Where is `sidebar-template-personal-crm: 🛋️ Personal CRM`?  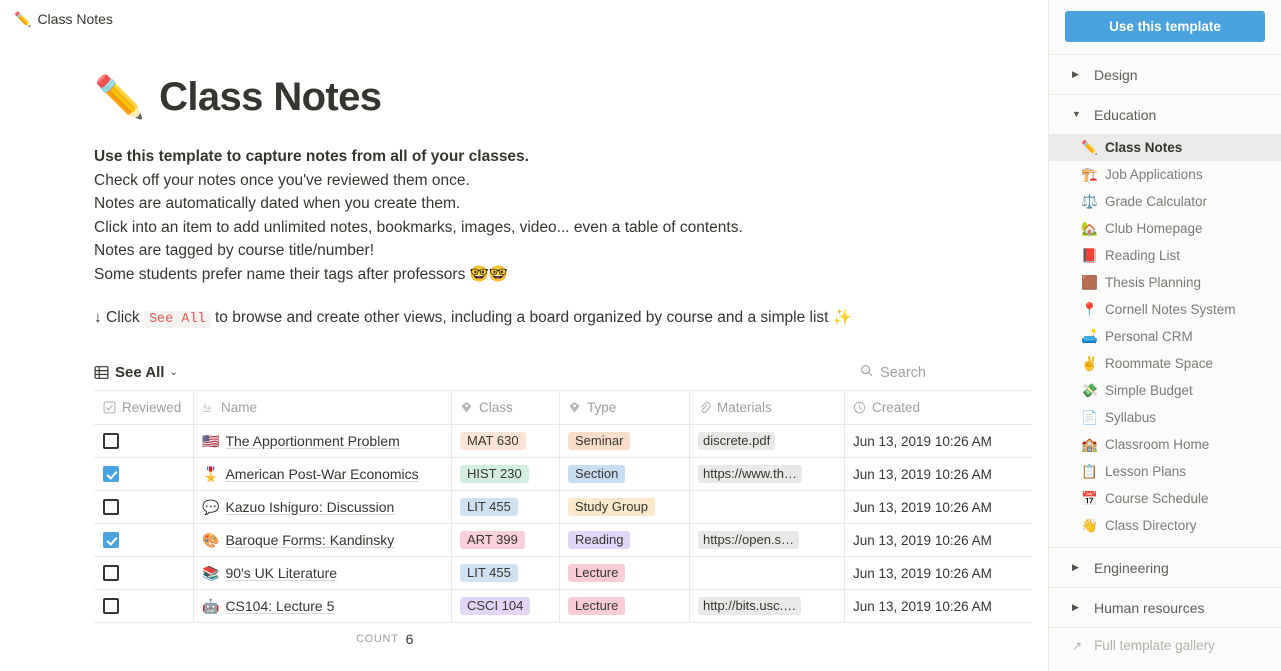 sidebar-template-personal-crm: 🛋️ Personal CRM is located at coordinates (1165, 336).